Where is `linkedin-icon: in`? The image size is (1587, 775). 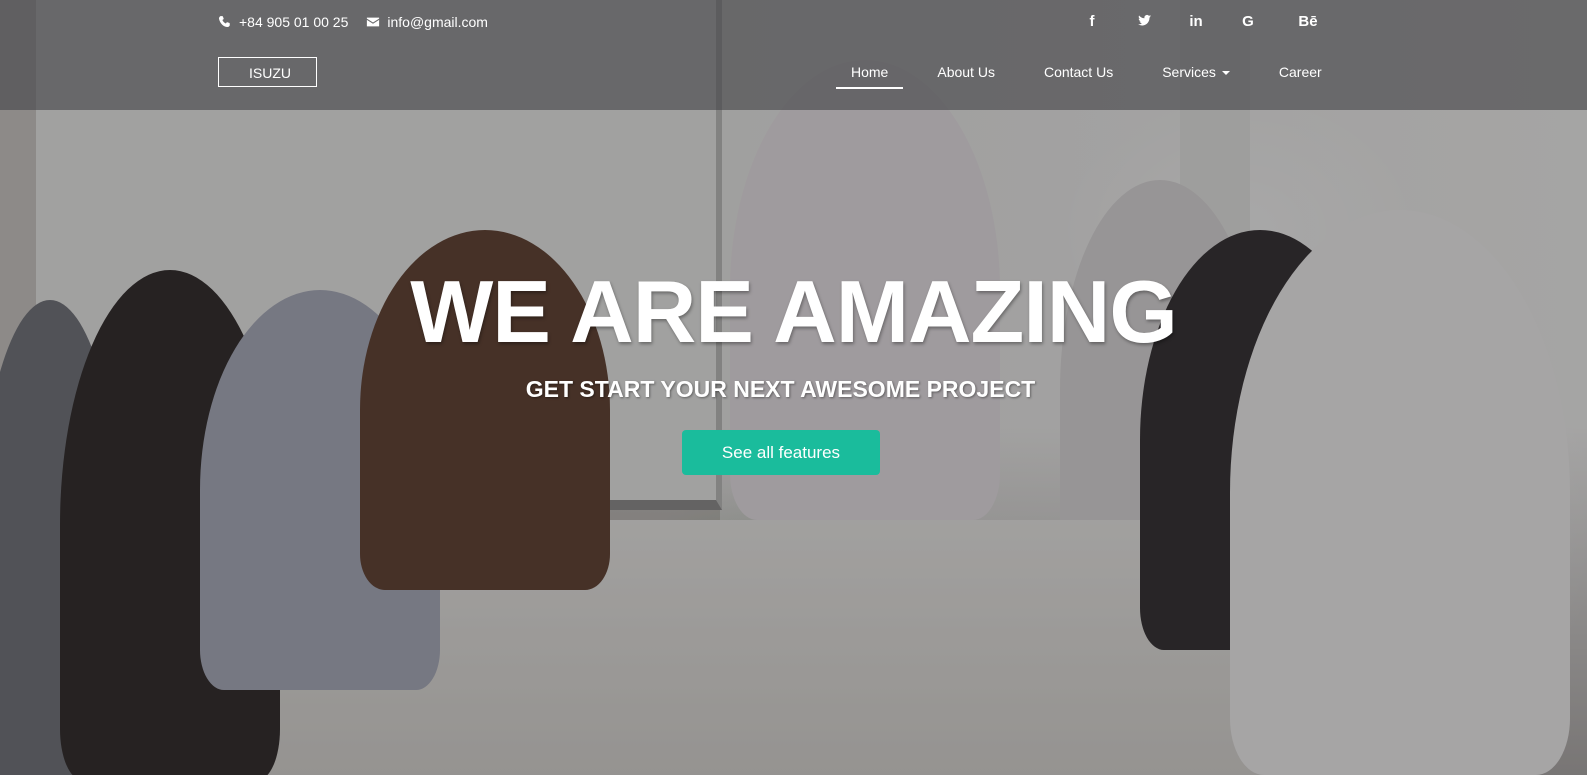 linkedin-icon: in is located at coordinates (1196, 22).